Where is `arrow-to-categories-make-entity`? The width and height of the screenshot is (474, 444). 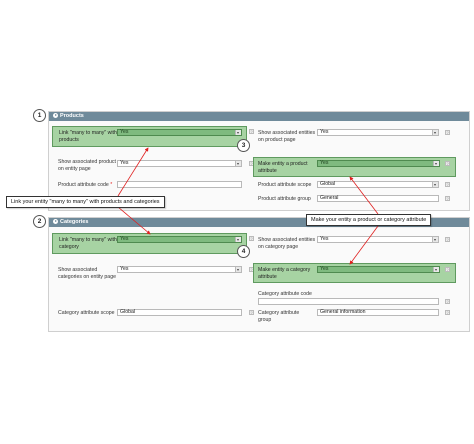
arrow-to-categories-make-entity is located at coordinates (364, 245).